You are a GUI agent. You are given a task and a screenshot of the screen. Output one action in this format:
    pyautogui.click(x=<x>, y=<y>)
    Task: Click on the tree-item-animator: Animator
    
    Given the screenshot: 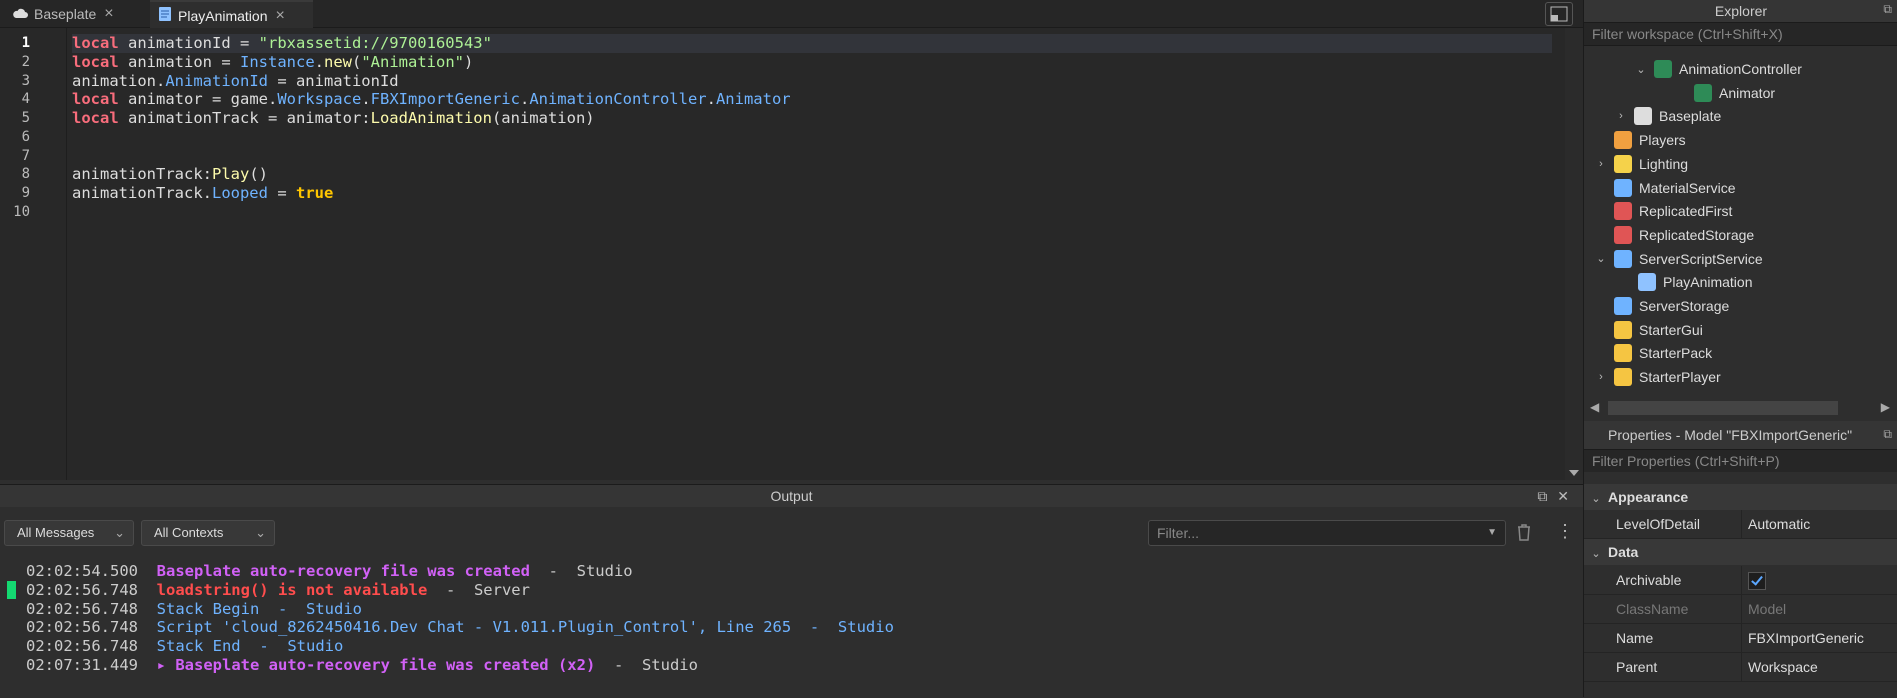 What is the action you would take?
    pyautogui.click(x=1724, y=93)
    